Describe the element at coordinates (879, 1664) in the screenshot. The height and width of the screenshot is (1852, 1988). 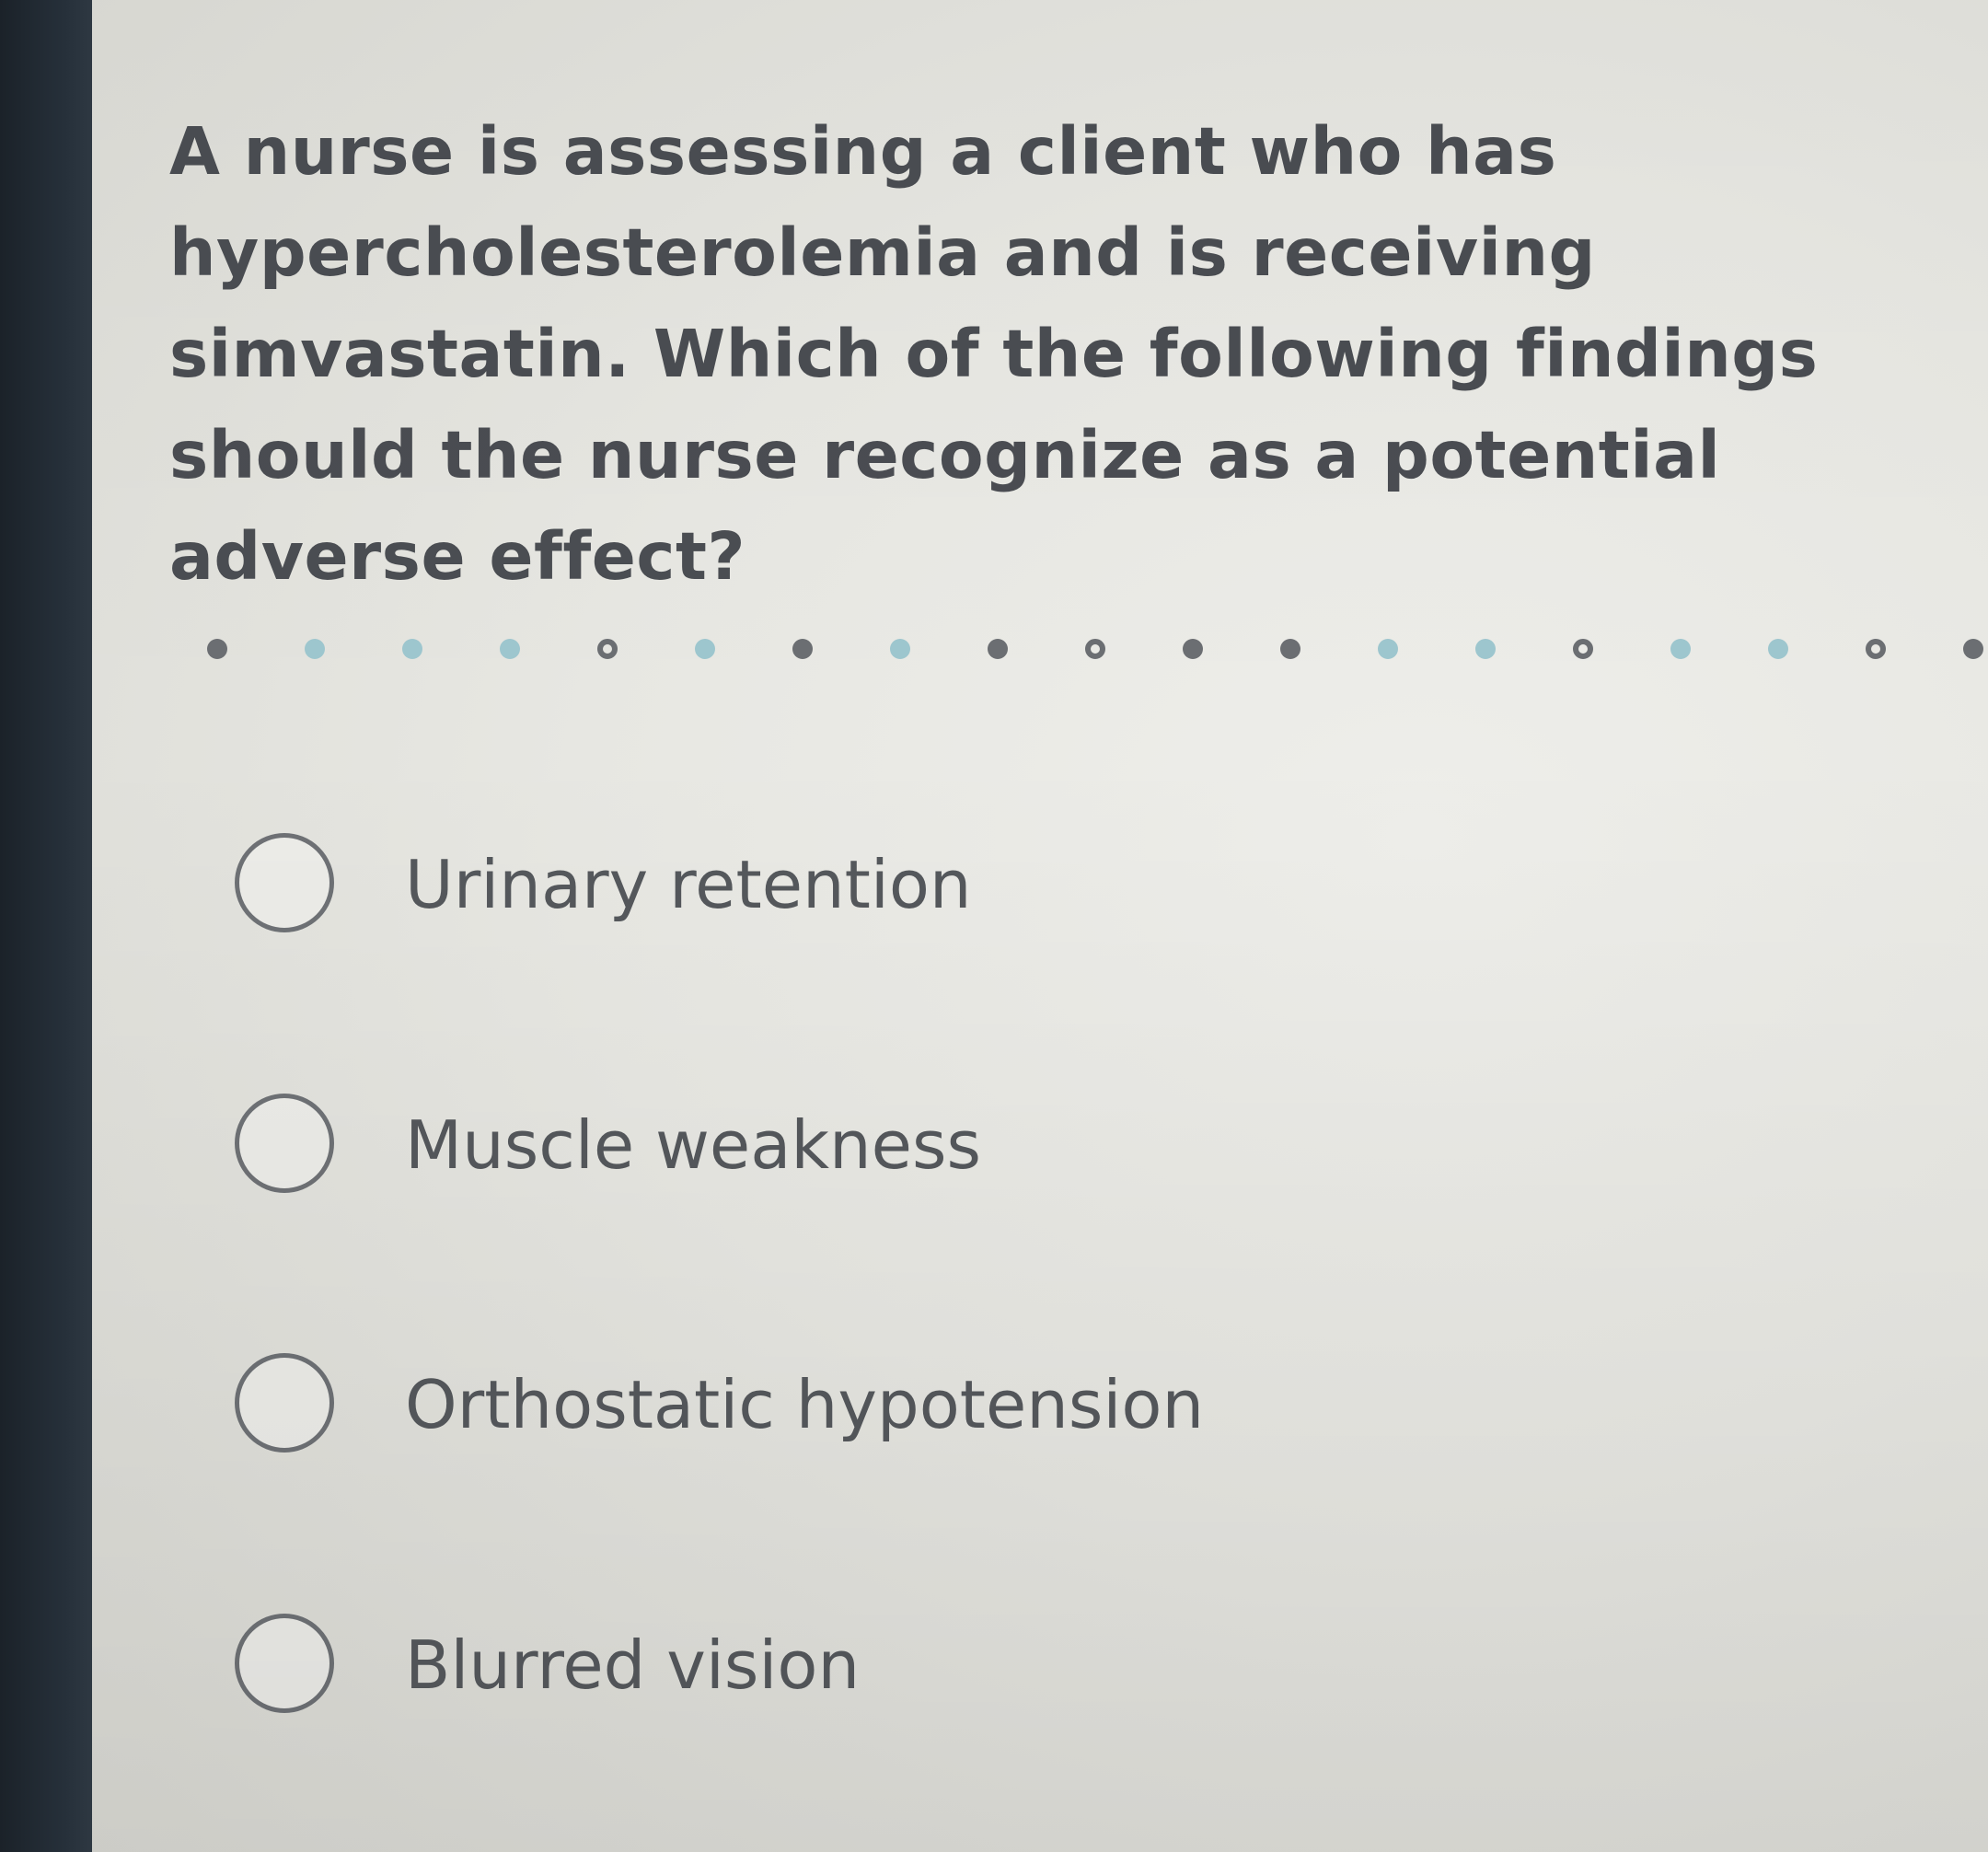
I see `answer-option-4: Blurred vision` at that location.